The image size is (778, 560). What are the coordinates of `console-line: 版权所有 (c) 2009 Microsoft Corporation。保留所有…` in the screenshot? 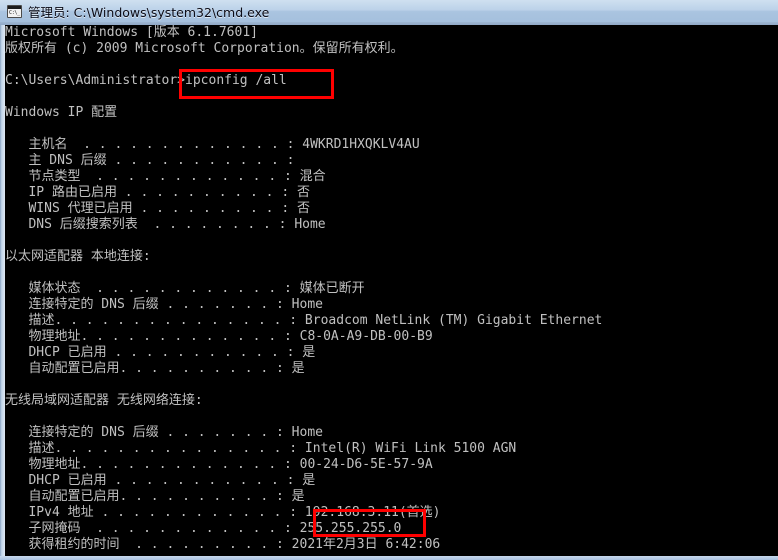 It's located at (204, 48).